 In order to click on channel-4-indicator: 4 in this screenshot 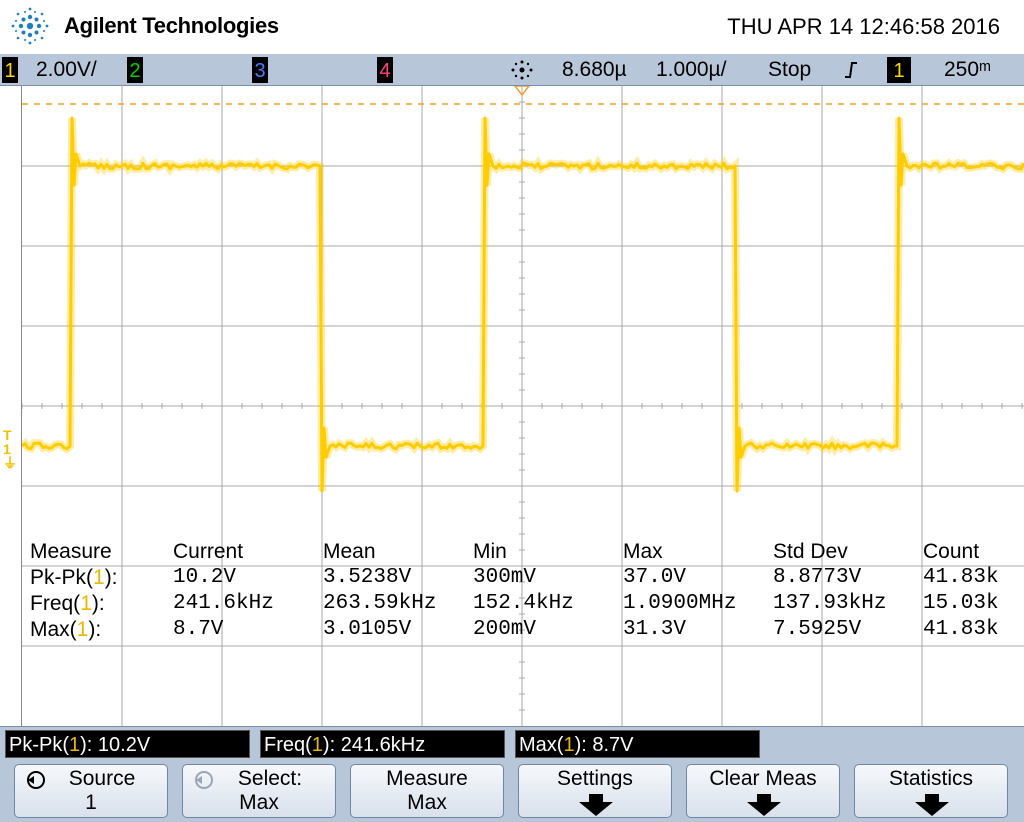, I will do `click(385, 70)`.